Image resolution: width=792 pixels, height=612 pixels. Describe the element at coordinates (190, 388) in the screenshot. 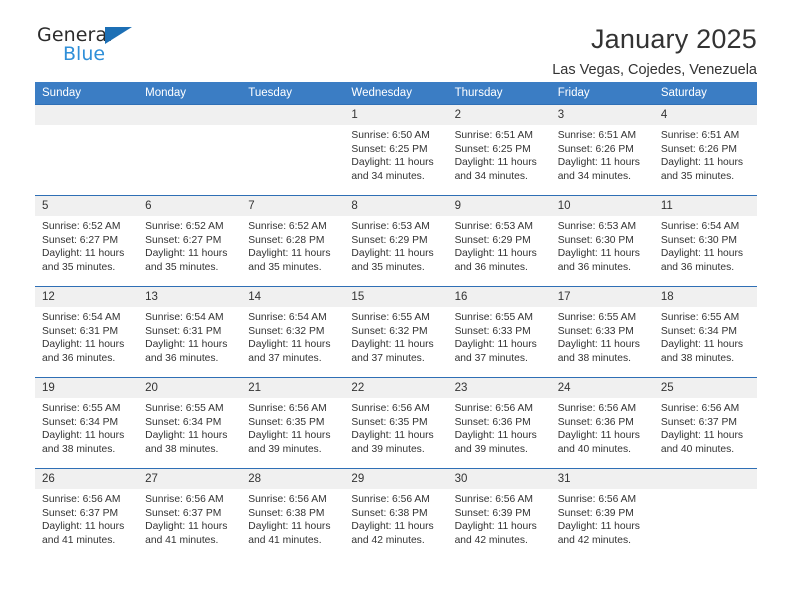

I see `day-number: 20` at that location.